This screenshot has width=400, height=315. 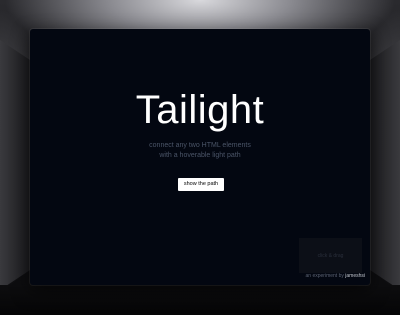 I want to click on credit-author-link: jameshsi, so click(x=355, y=276).